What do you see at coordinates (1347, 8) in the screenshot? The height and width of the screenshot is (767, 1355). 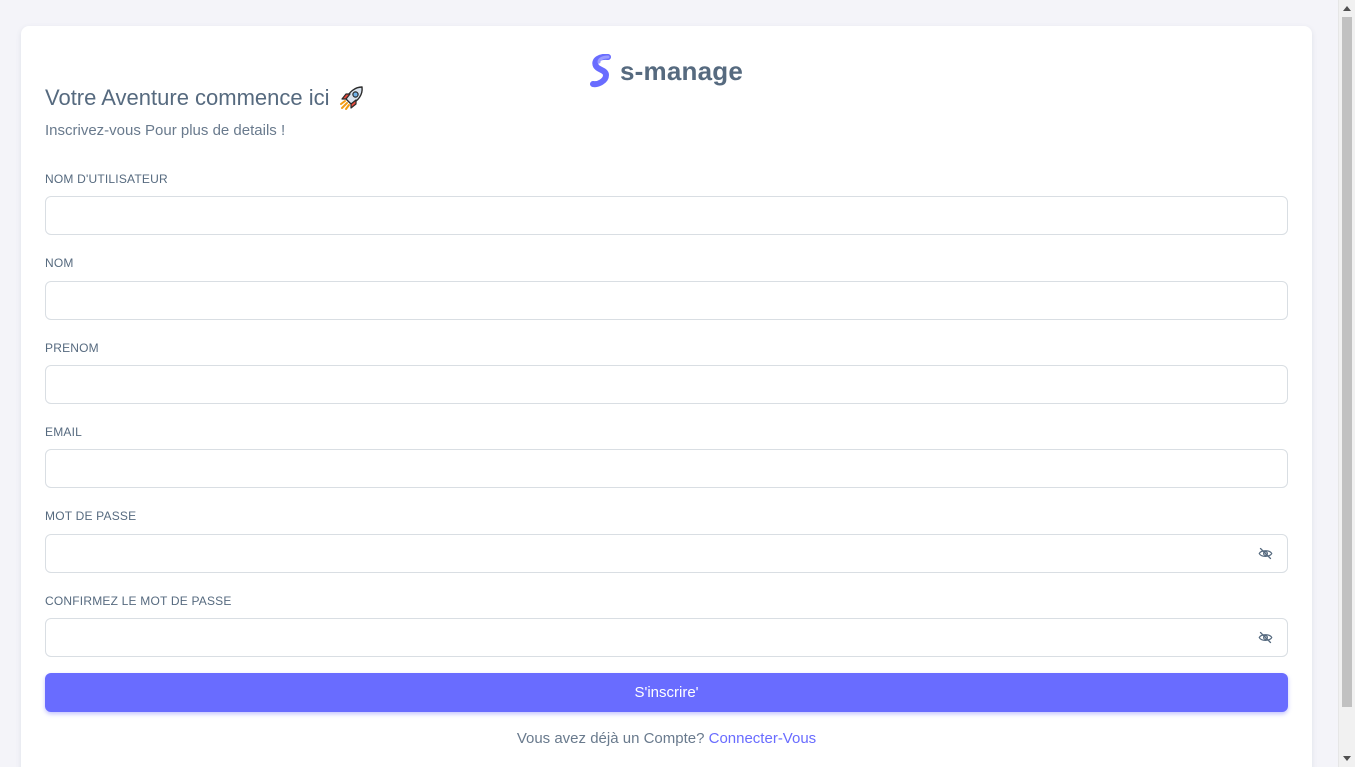 I see `scroll-up-icon` at bounding box center [1347, 8].